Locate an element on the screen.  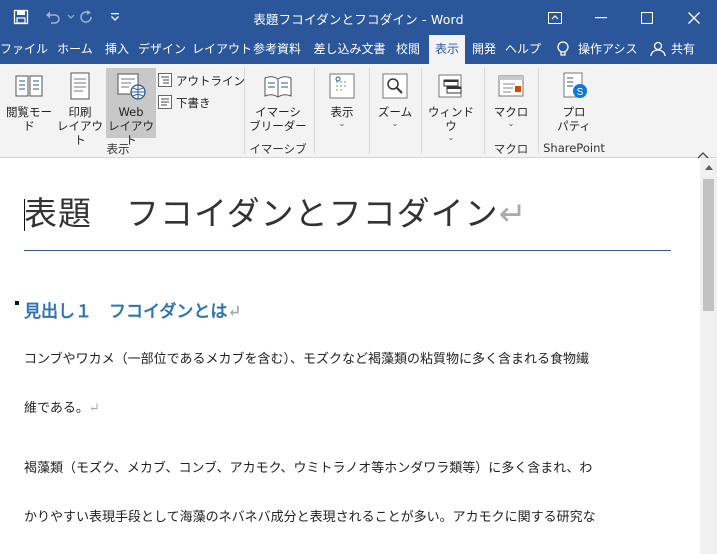
heading-marker is located at coordinates (17, 303).